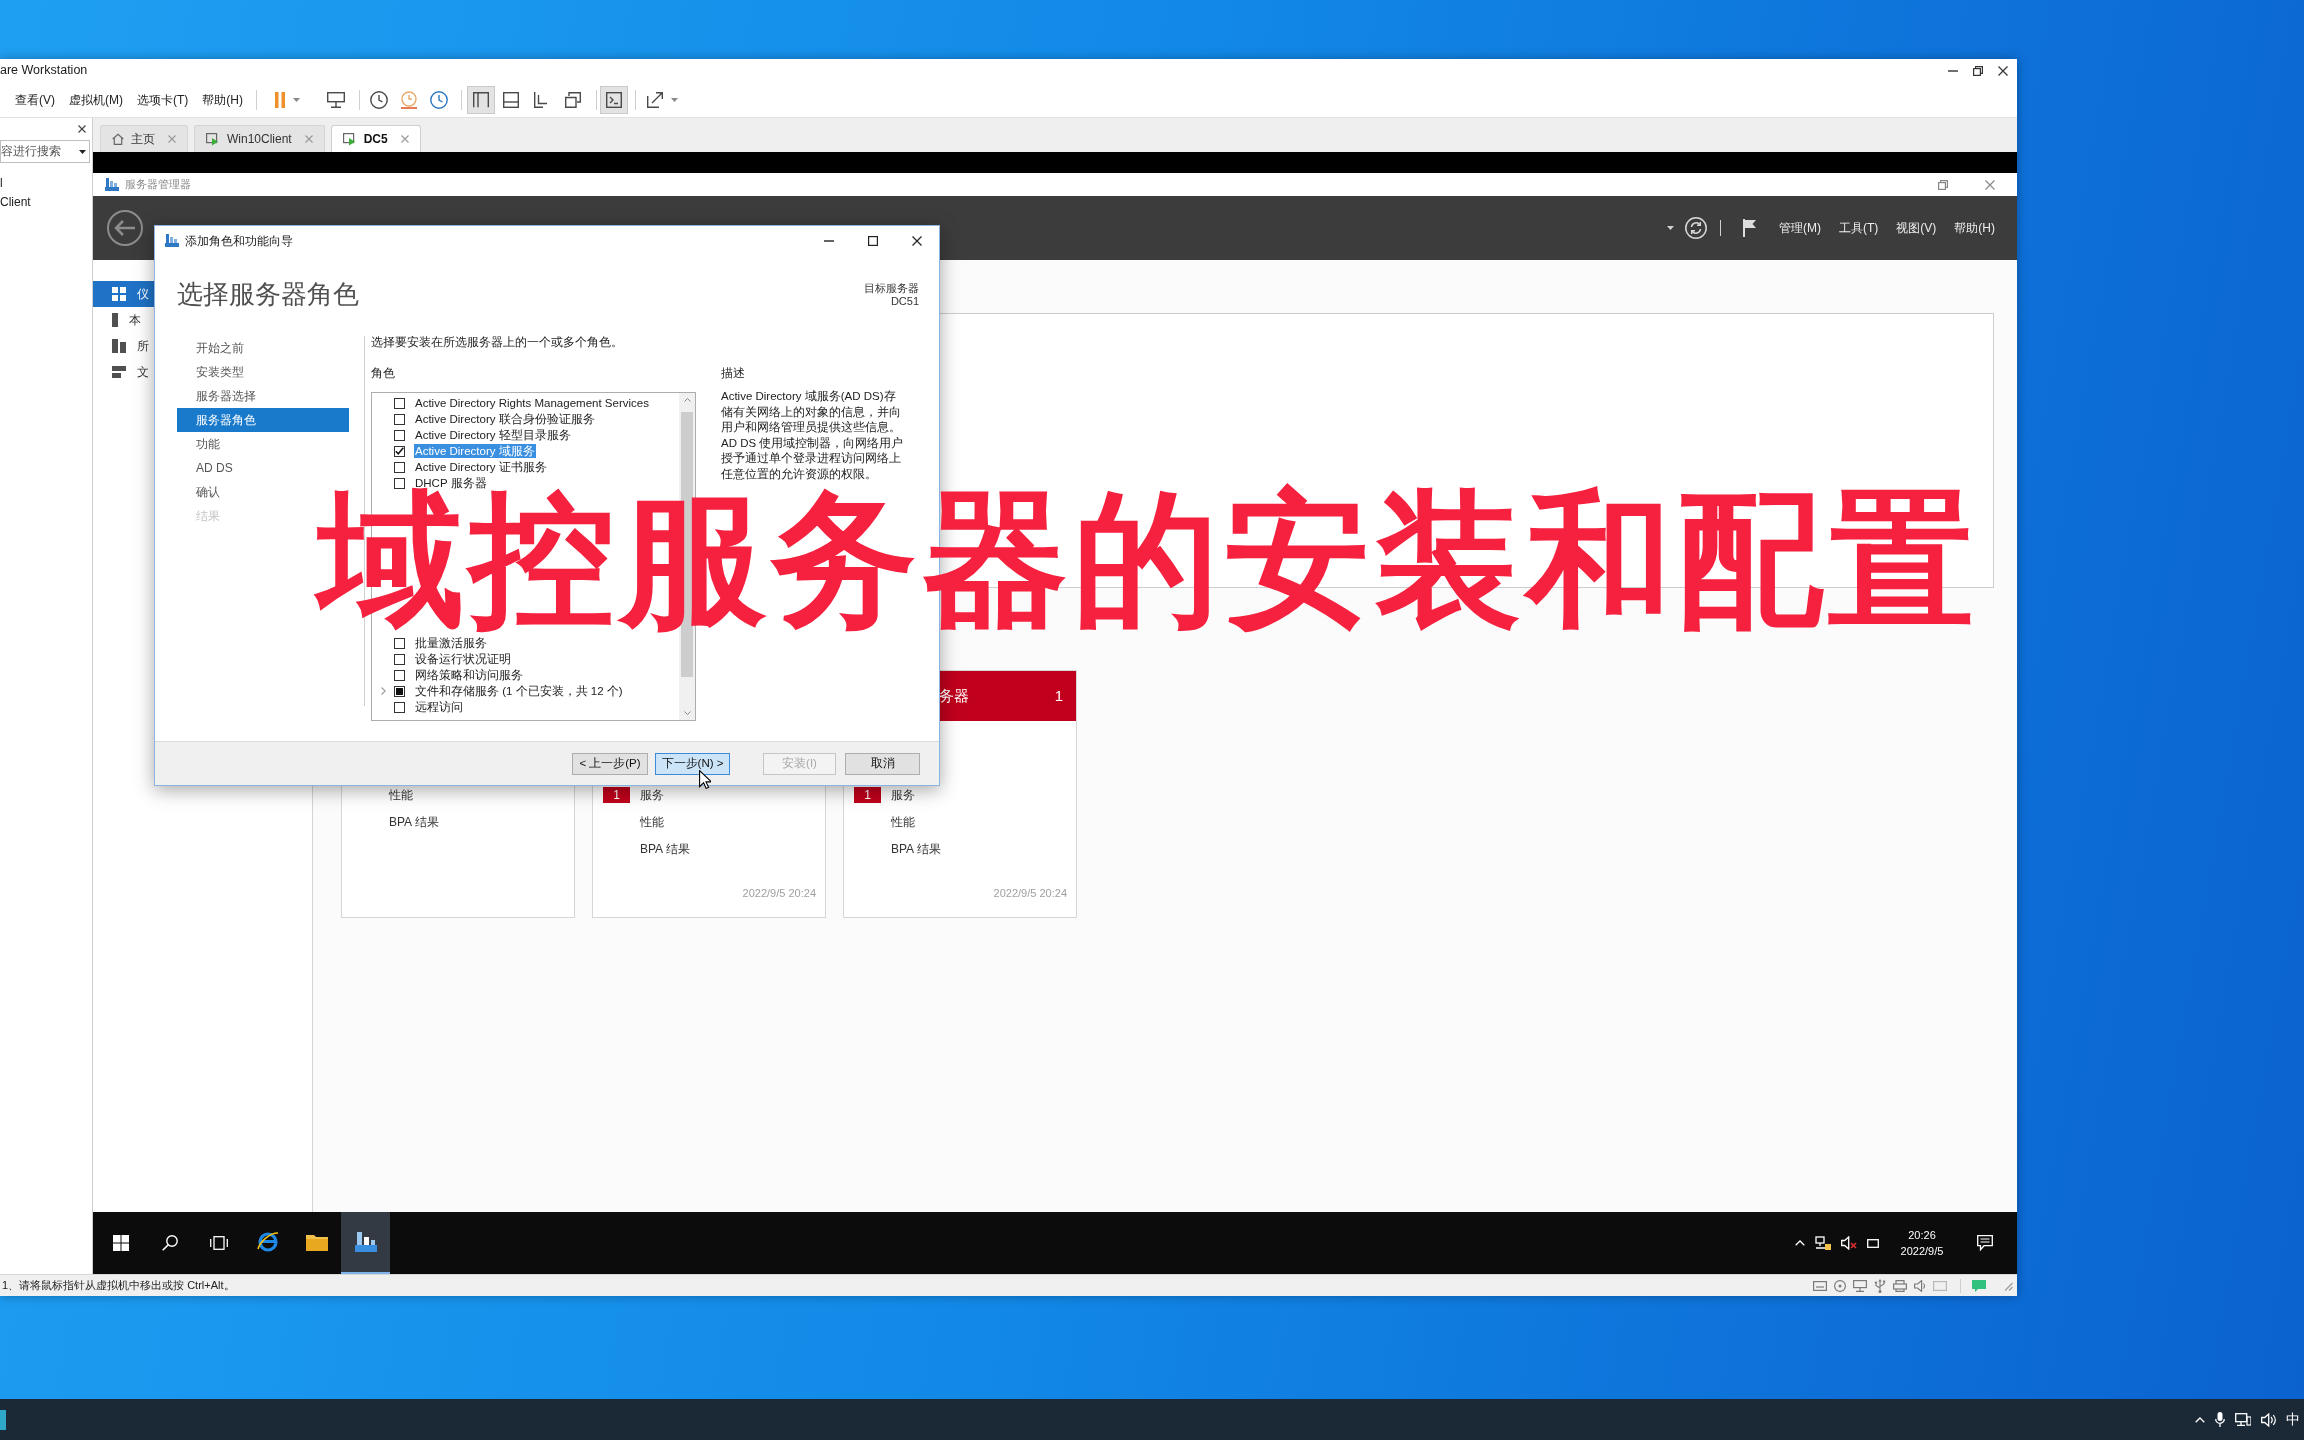  Describe the element at coordinates (218, 396) in the screenshot. I see `wizard-step: 服务器选择` at that location.